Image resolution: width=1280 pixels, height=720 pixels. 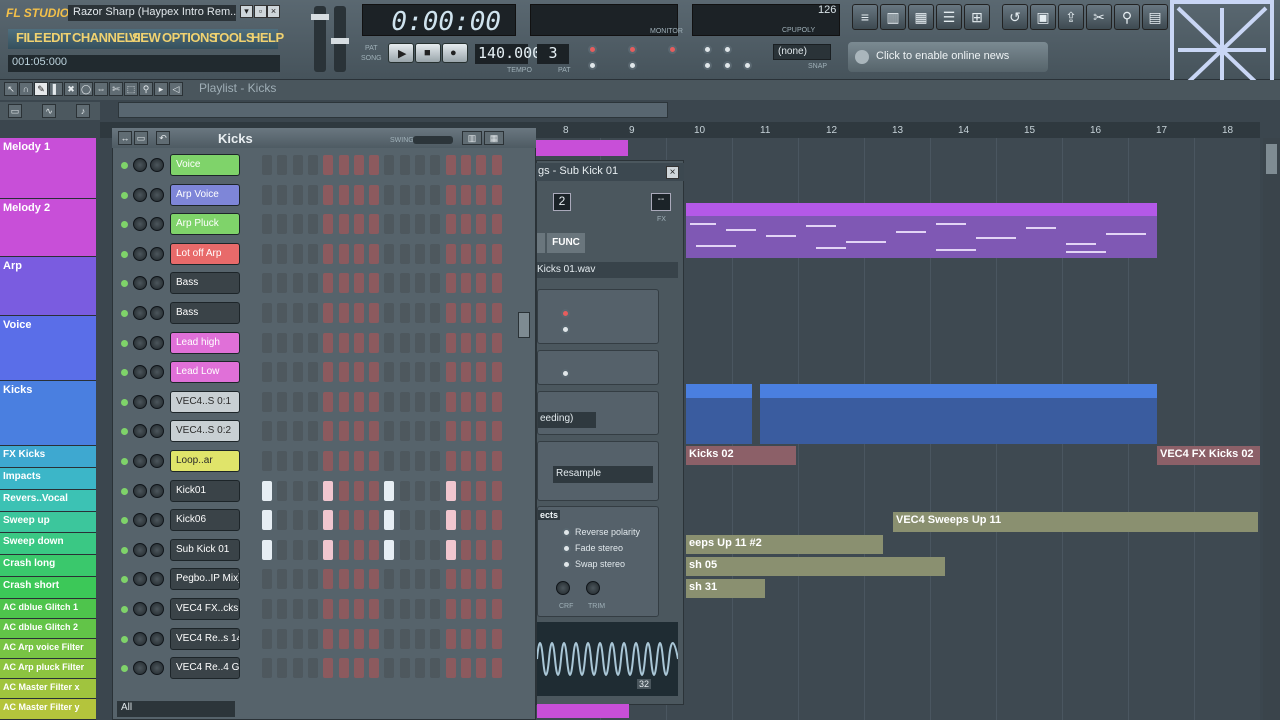 I want to click on master-volume-handle, so click(x=320, y=17).